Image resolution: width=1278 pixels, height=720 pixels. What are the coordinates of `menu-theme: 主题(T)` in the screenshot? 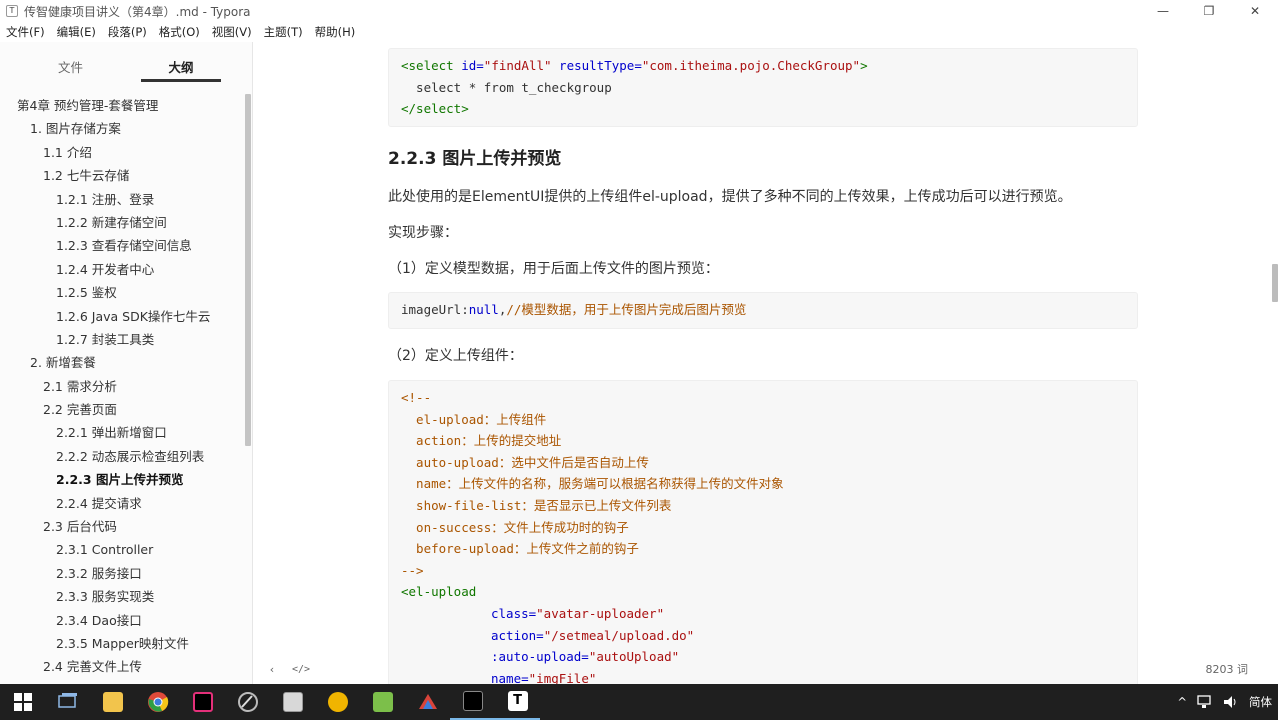 It's located at (283, 32).